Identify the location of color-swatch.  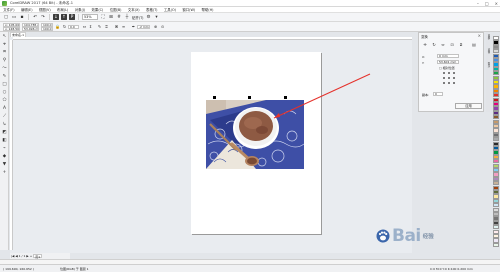
(496, 245).